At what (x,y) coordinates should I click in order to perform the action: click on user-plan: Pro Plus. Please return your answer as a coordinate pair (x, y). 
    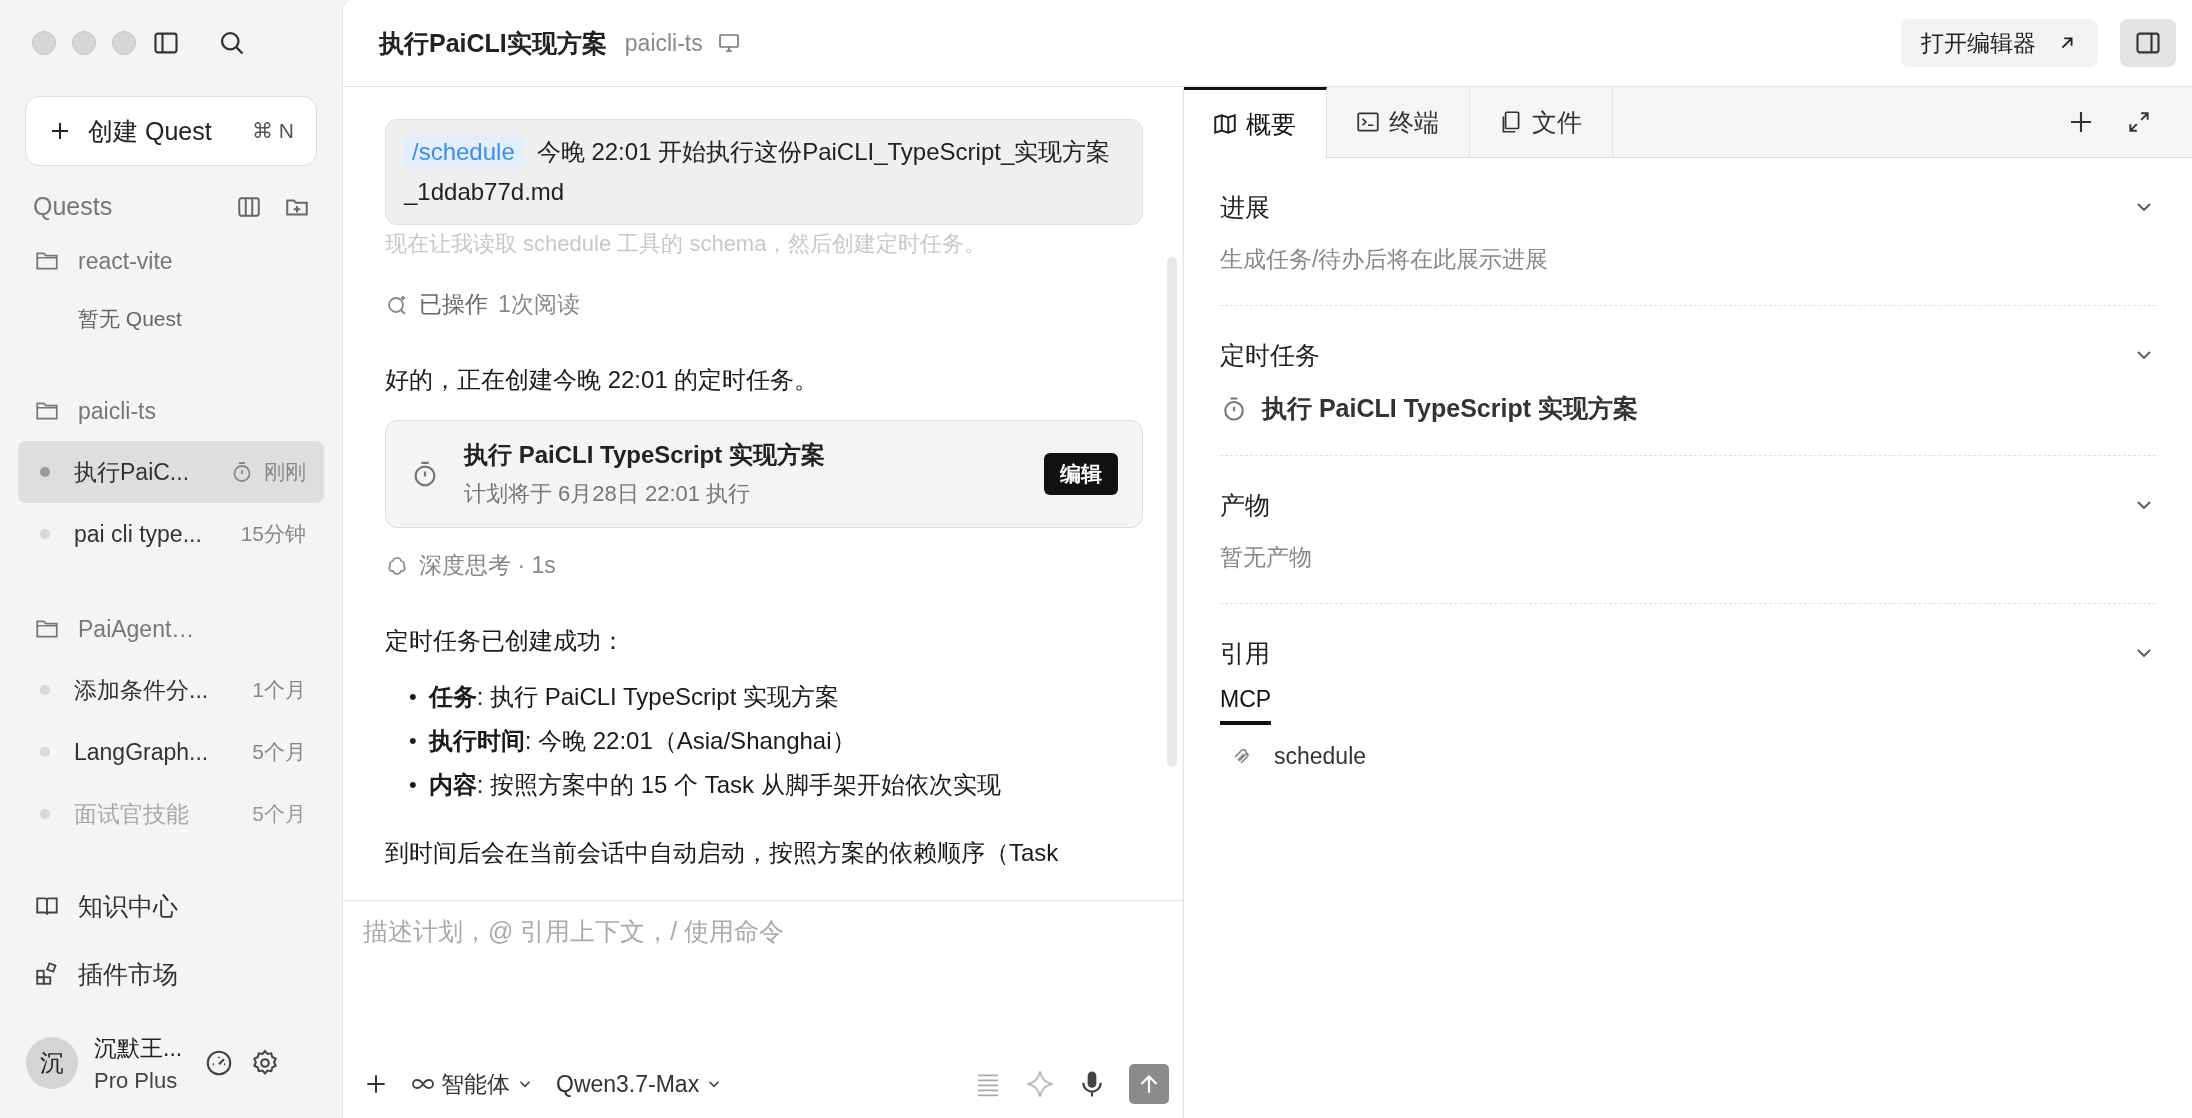
    Looking at the image, I should click on (136, 1080).